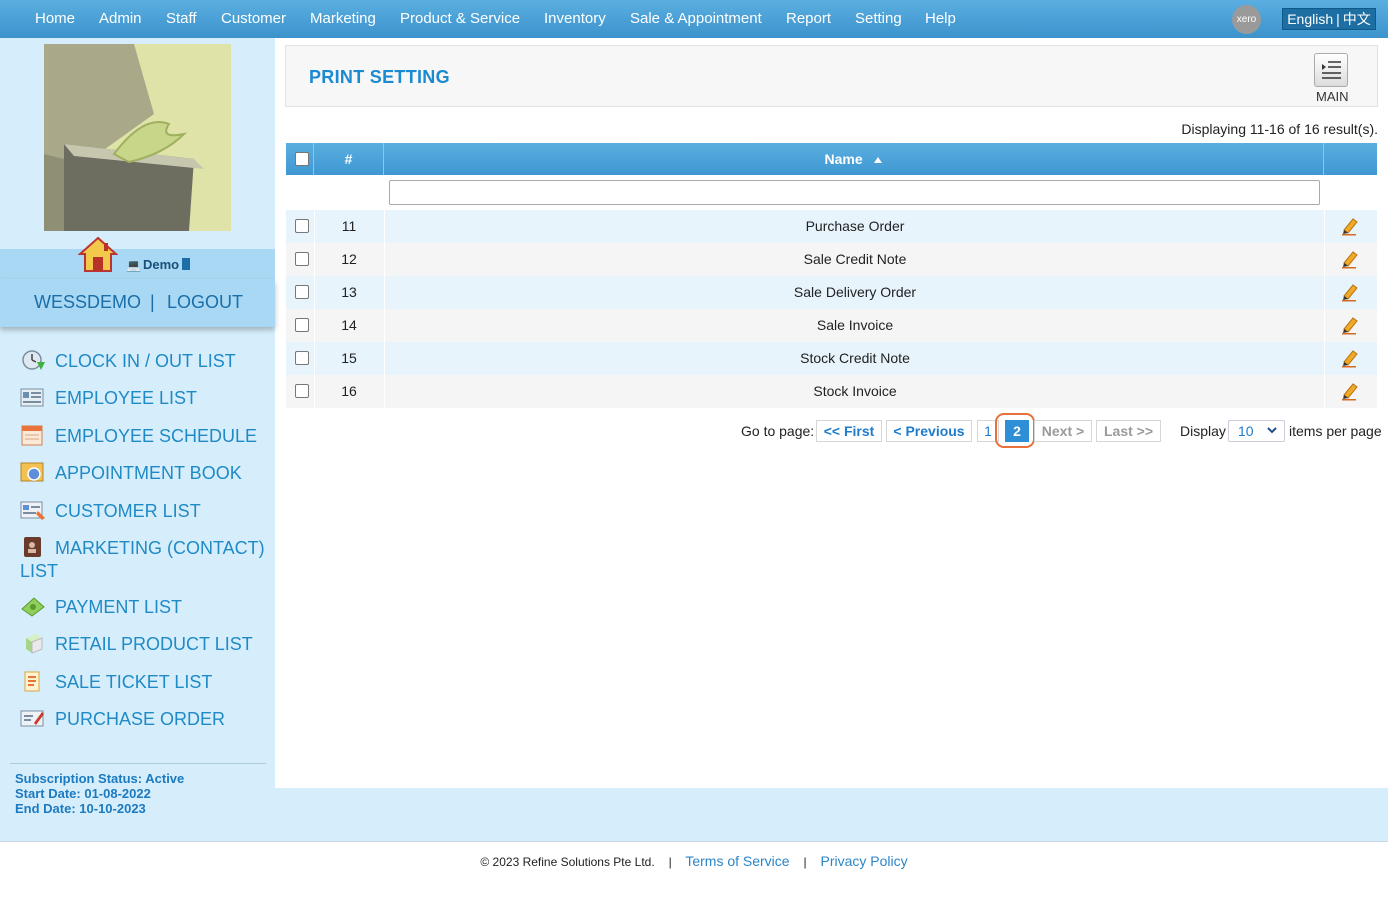 The width and height of the screenshot is (1388, 902). What do you see at coordinates (154, 644) in the screenshot?
I see `menu-label: RETAIL PRODUCT LIST` at bounding box center [154, 644].